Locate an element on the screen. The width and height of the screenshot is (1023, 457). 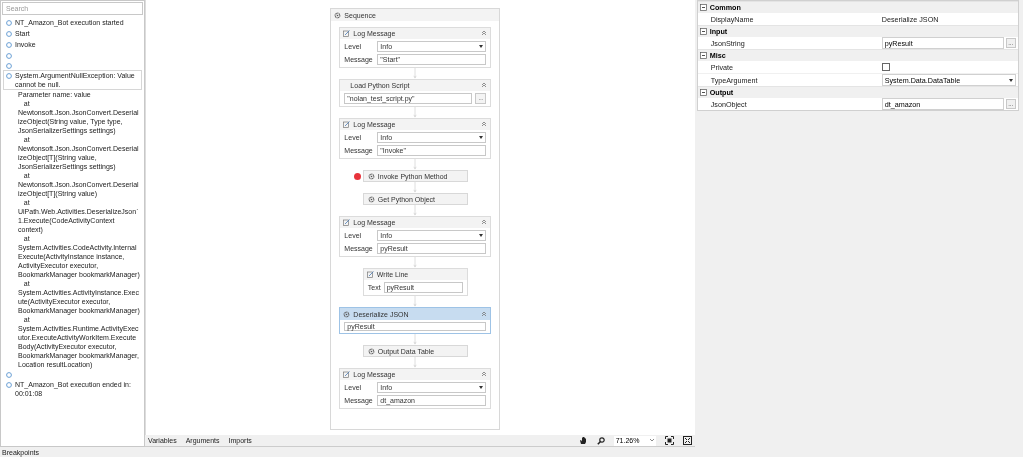
breakpoint-icon is located at coordinates (357, 176).